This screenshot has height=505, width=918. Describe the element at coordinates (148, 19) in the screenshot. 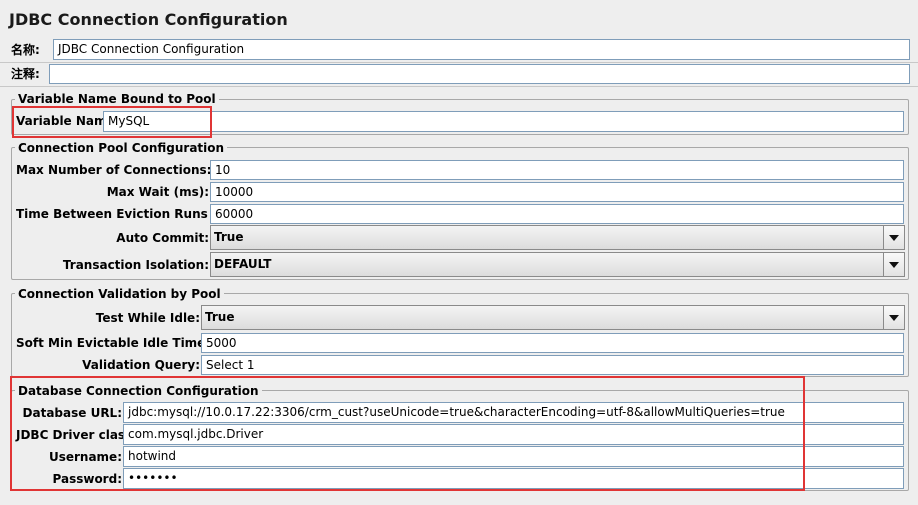

I see `page-title: JDBC Connection Configuration` at that location.